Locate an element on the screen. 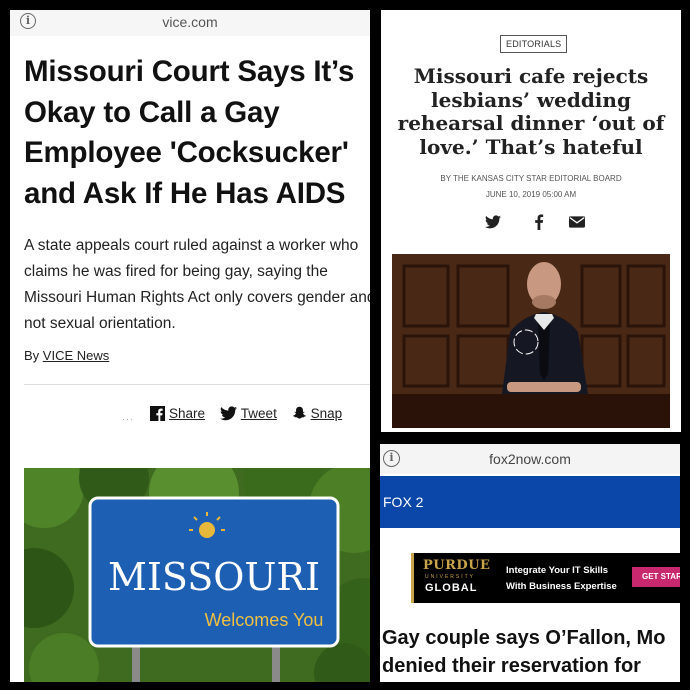 The image size is (690, 690). ad-brand-sub: UNIVERSITY is located at coordinates (450, 577).